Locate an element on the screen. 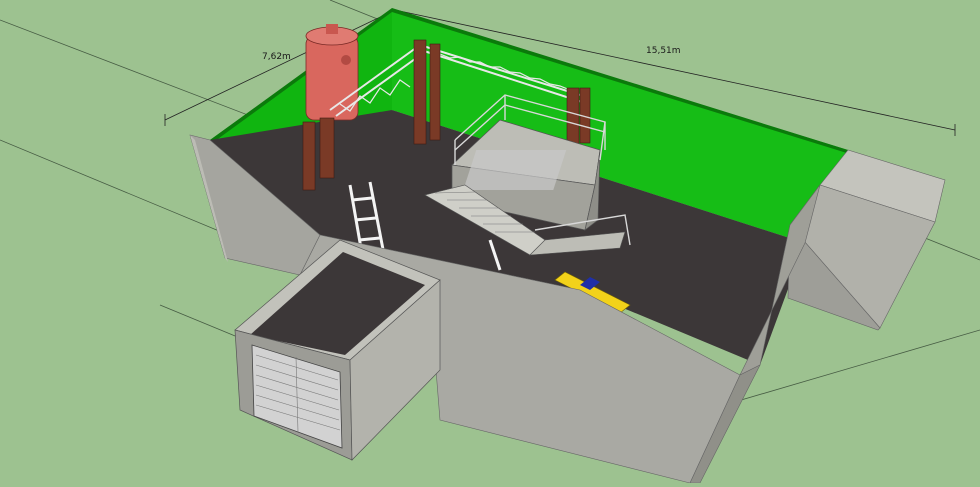  dimension-width-label: 7,62m is located at coordinates (276, 57).